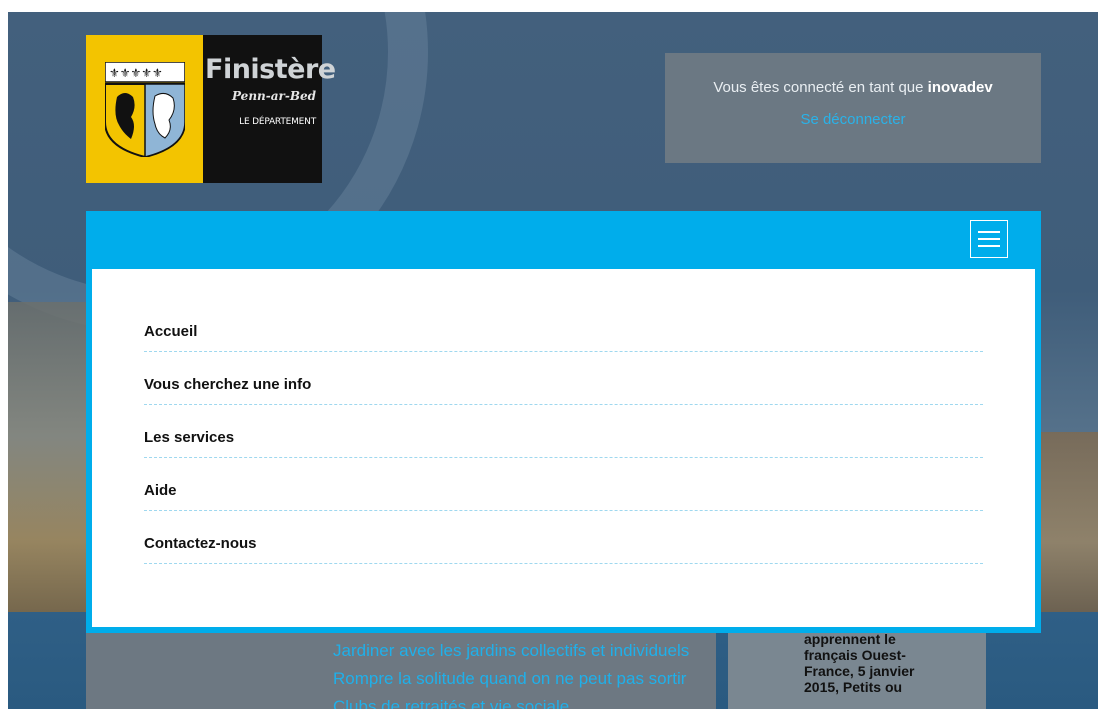  Describe the element at coordinates (563, 431) in the screenshot. I see `menu-item-les-services: Les services` at that location.